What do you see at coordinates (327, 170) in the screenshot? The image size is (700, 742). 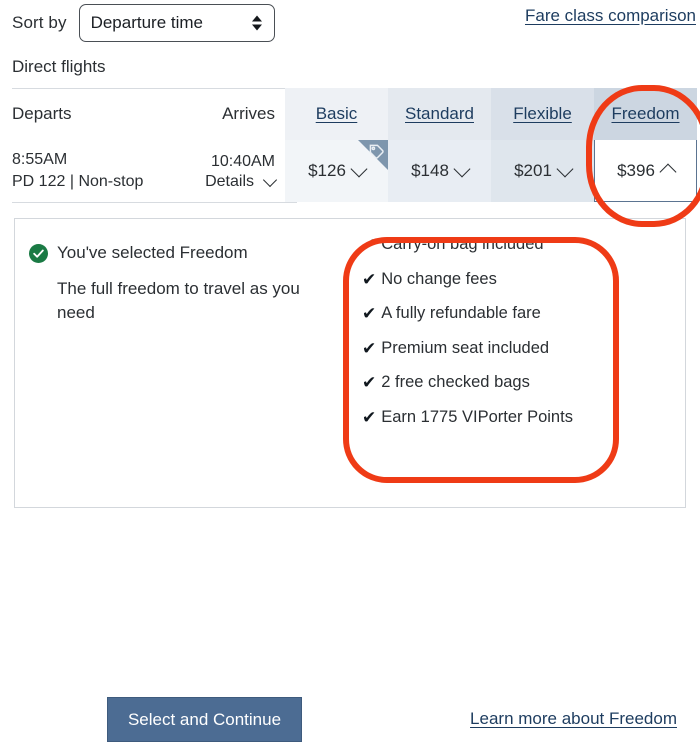 I see `price-basic: $126` at bounding box center [327, 170].